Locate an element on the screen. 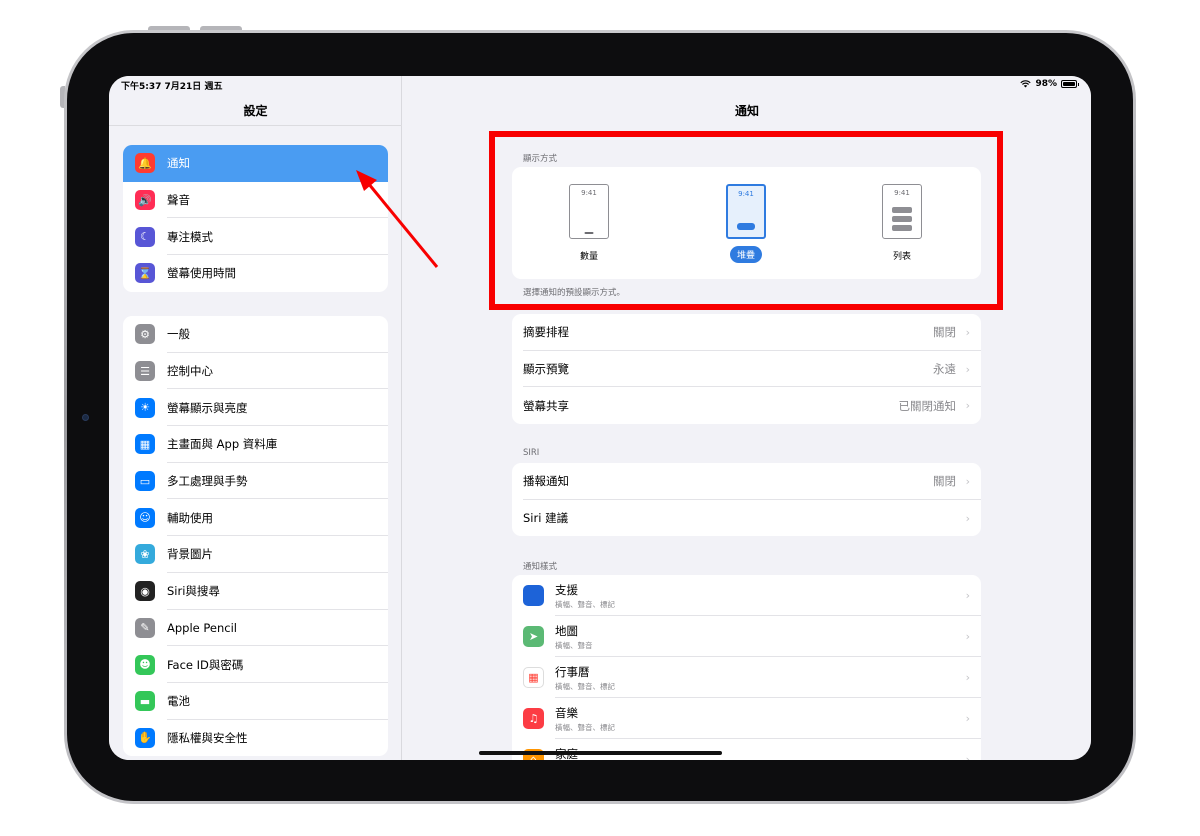 The image size is (1200, 836). sidebar-item-label: 一般 is located at coordinates (178, 334).